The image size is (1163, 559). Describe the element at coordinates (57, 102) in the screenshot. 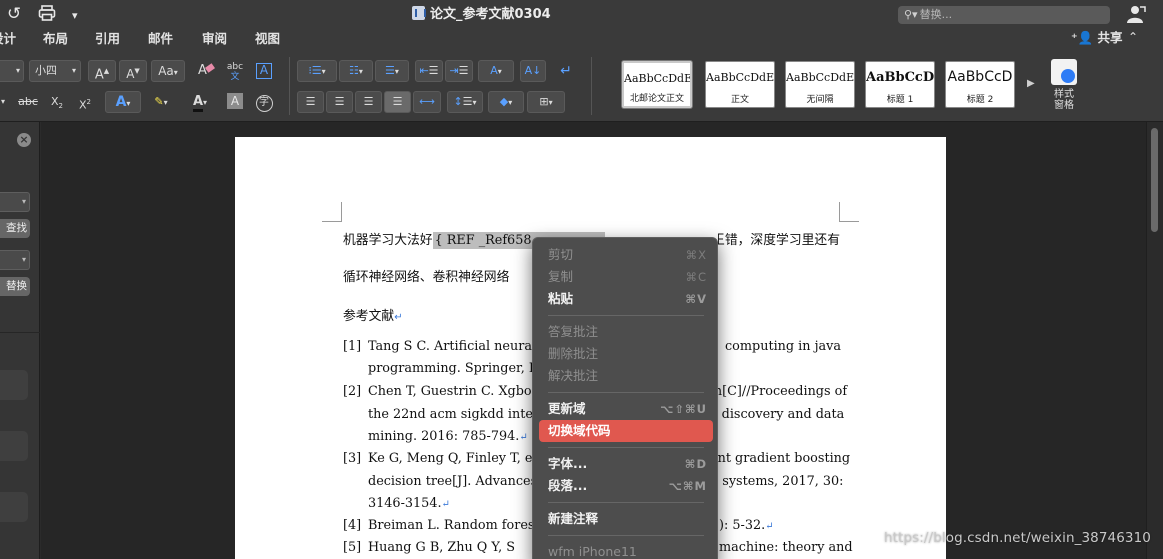

I see `subscript-icon: X2` at that location.